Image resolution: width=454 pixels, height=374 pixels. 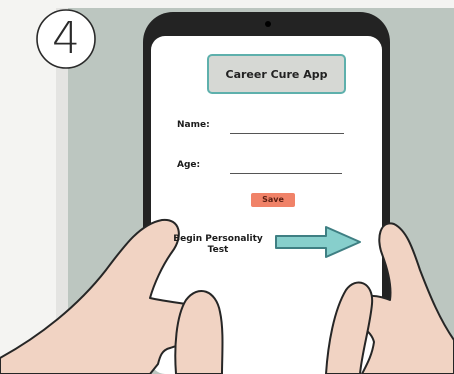 I want to click on app-title: Career Cure App, so click(x=276, y=74).